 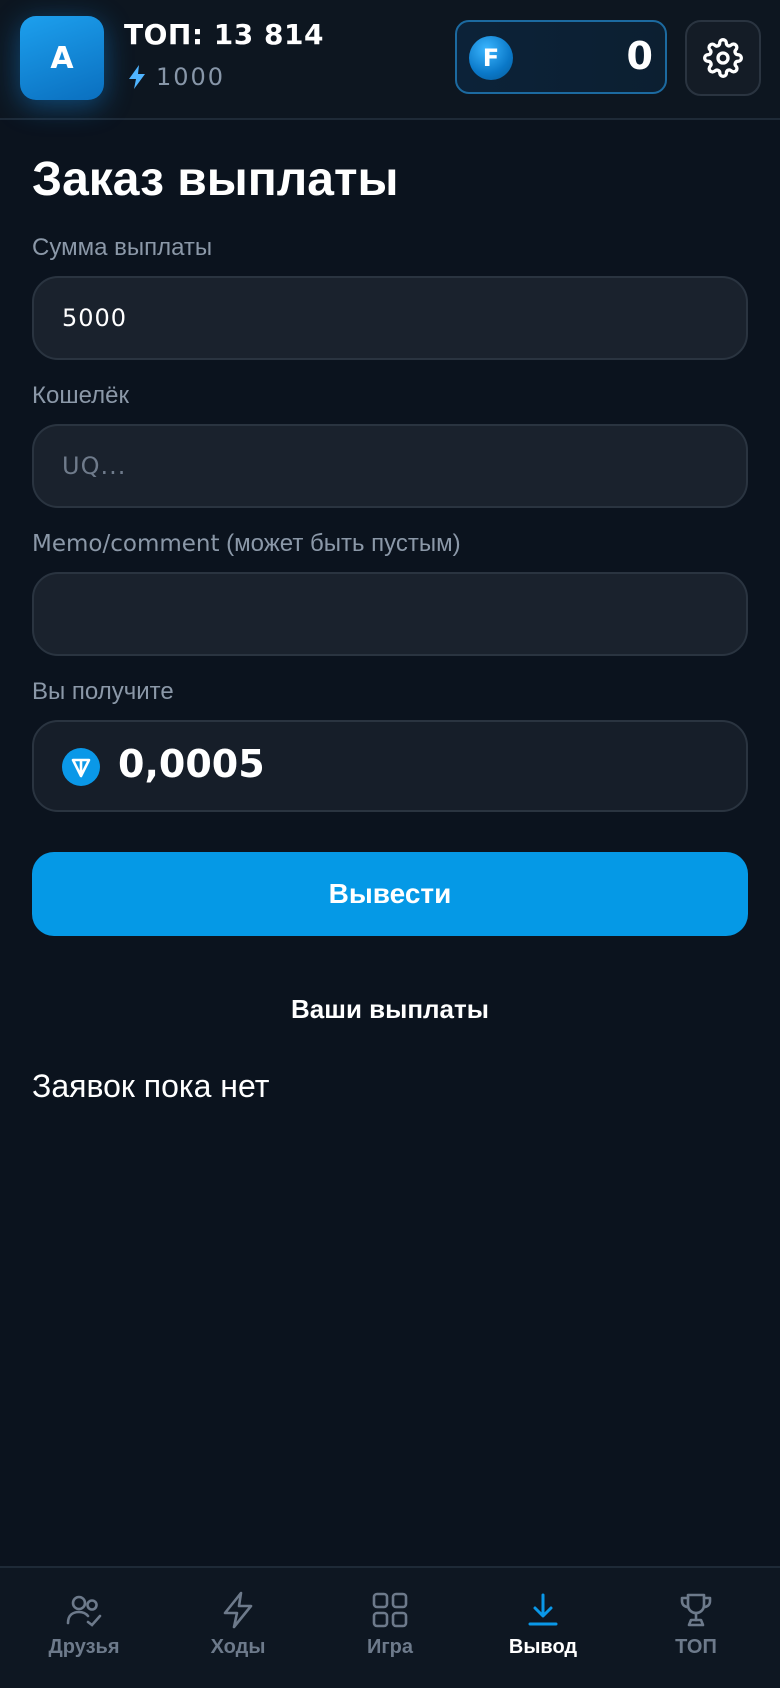 I want to click on ton-icon, so click(x=81, y=767).